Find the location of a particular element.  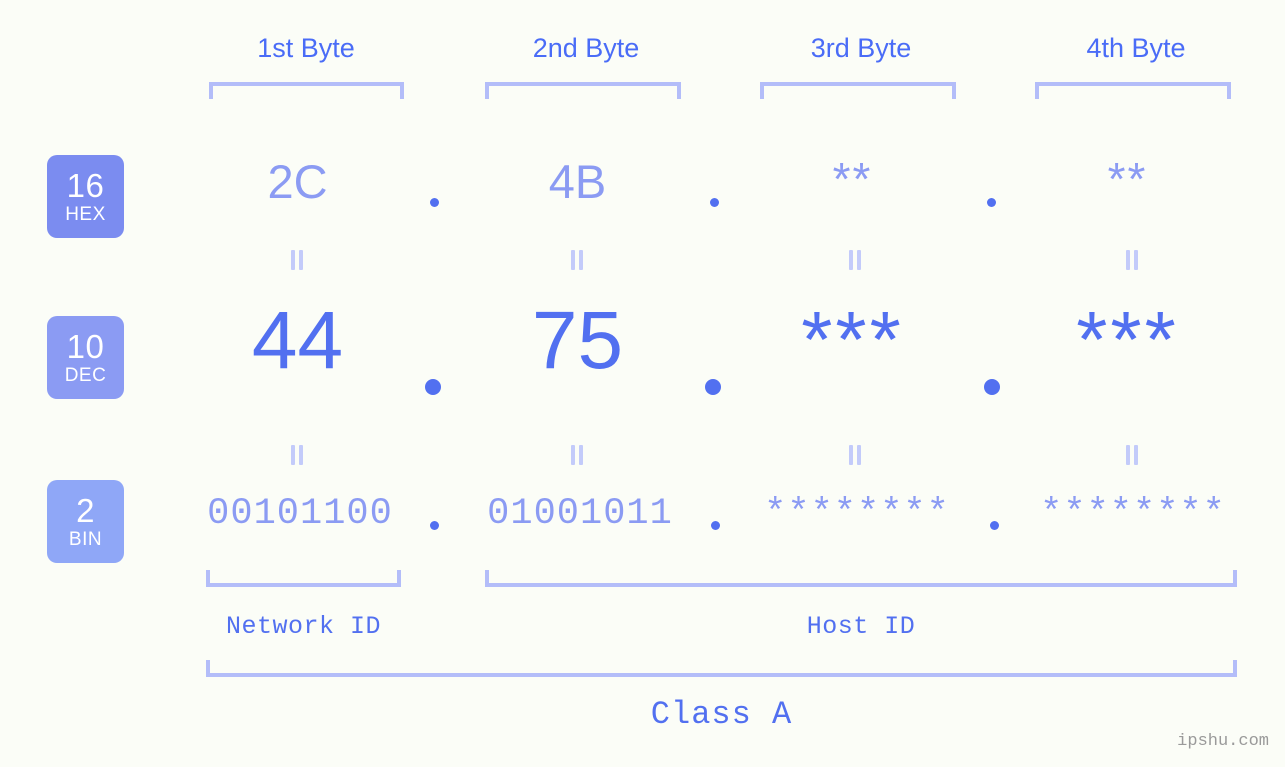

radix-badge-hex-number: 16 is located at coordinates (85, 185).